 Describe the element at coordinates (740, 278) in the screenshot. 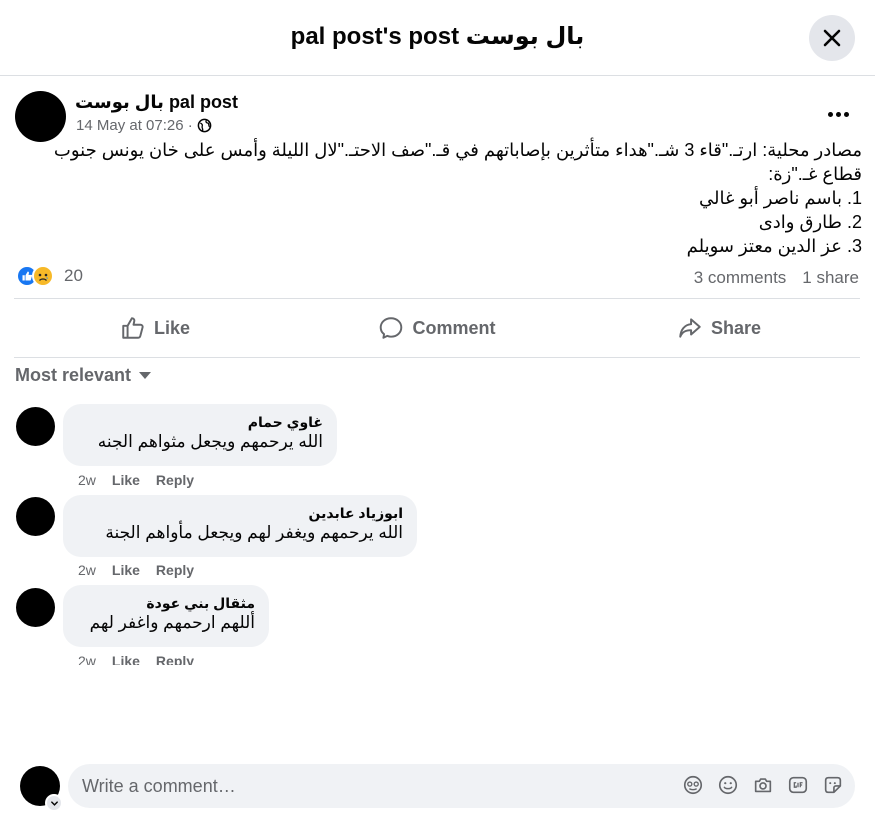

I see `comments-count-link: 3 comments` at that location.